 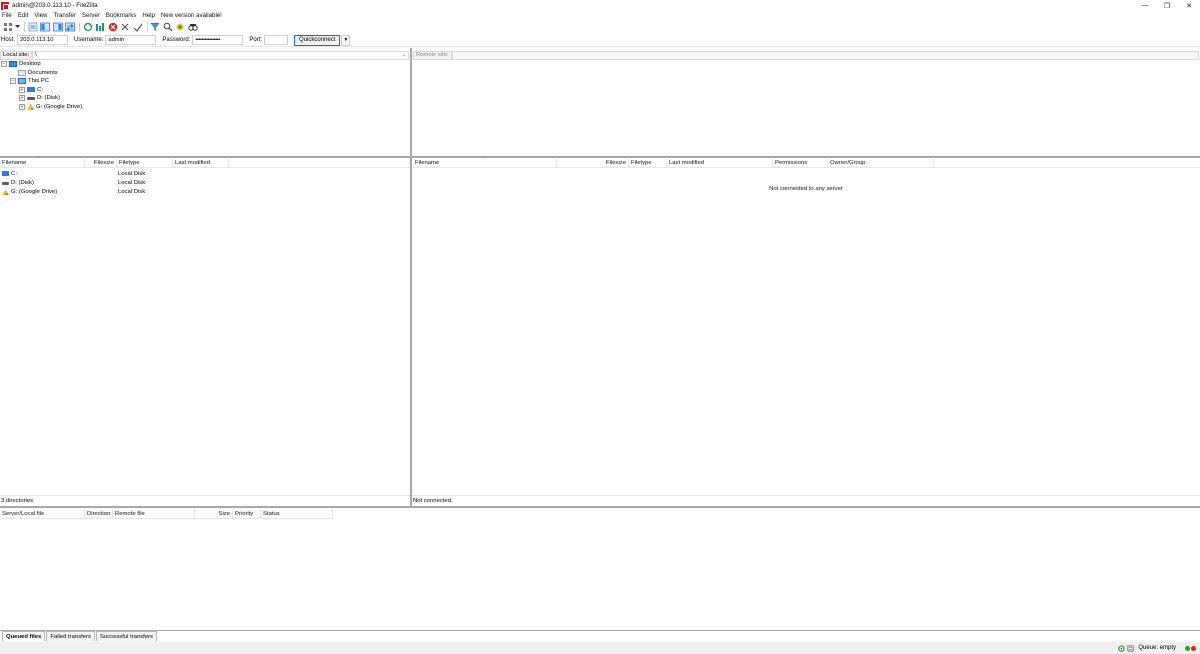 What do you see at coordinates (59, 183) in the screenshot?
I see `file-name-cell: D: (Disk)` at bounding box center [59, 183].